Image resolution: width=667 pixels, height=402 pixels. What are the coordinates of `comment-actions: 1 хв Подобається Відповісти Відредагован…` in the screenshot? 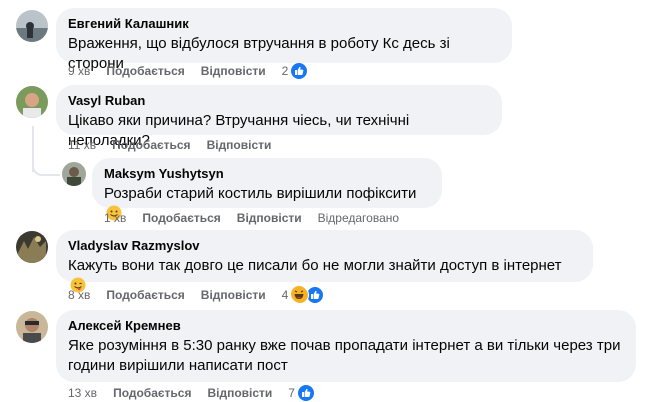 It's located at (251, 218).